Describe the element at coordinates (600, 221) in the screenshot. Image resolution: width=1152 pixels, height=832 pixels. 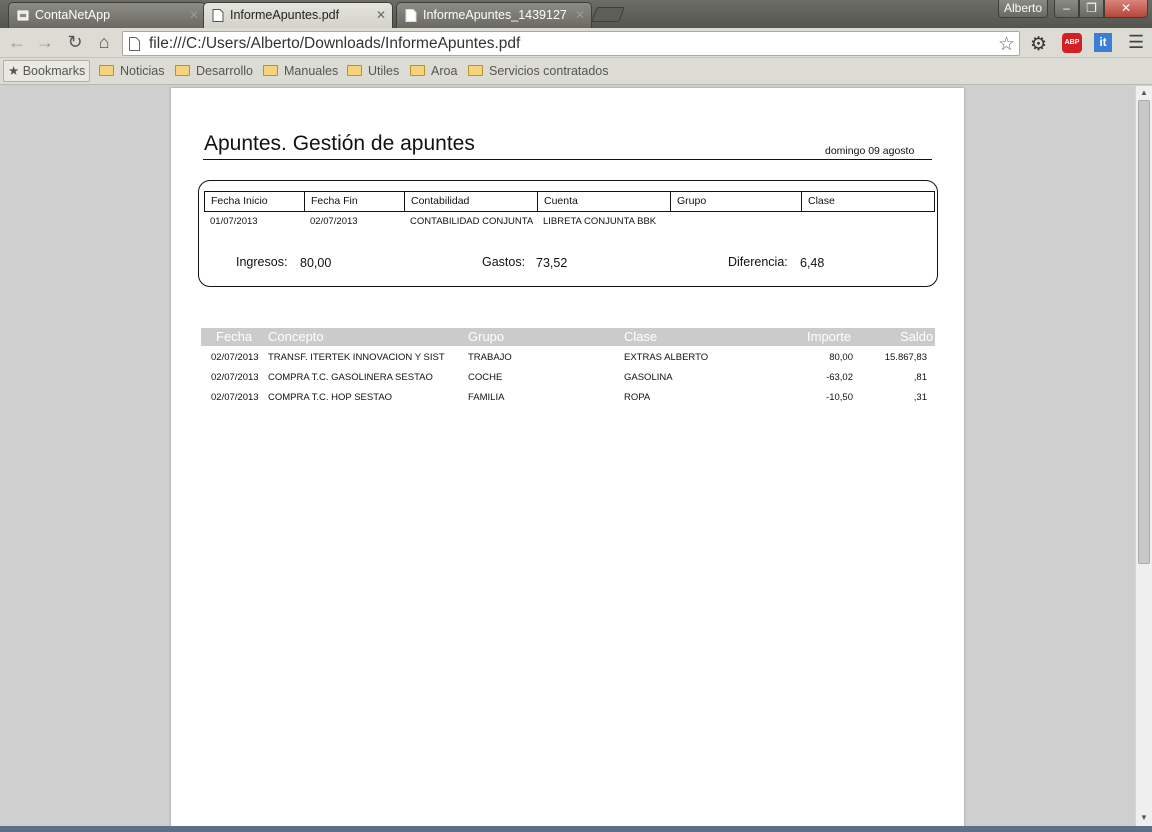
I see `filter-value-cuenta: LIBRETA CONJUNTA BBK` at that location.